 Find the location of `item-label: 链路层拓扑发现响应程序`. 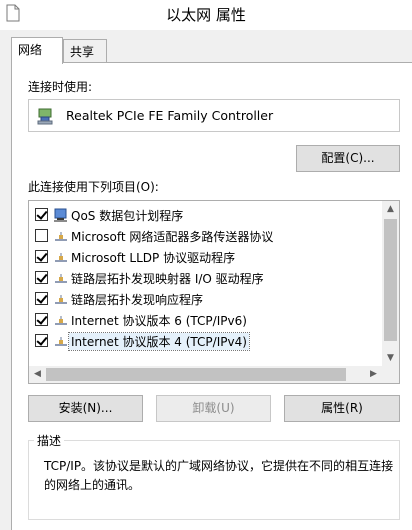

item-label: 链路层拓扑发现响应程序 is located at coordinates (137, 300).